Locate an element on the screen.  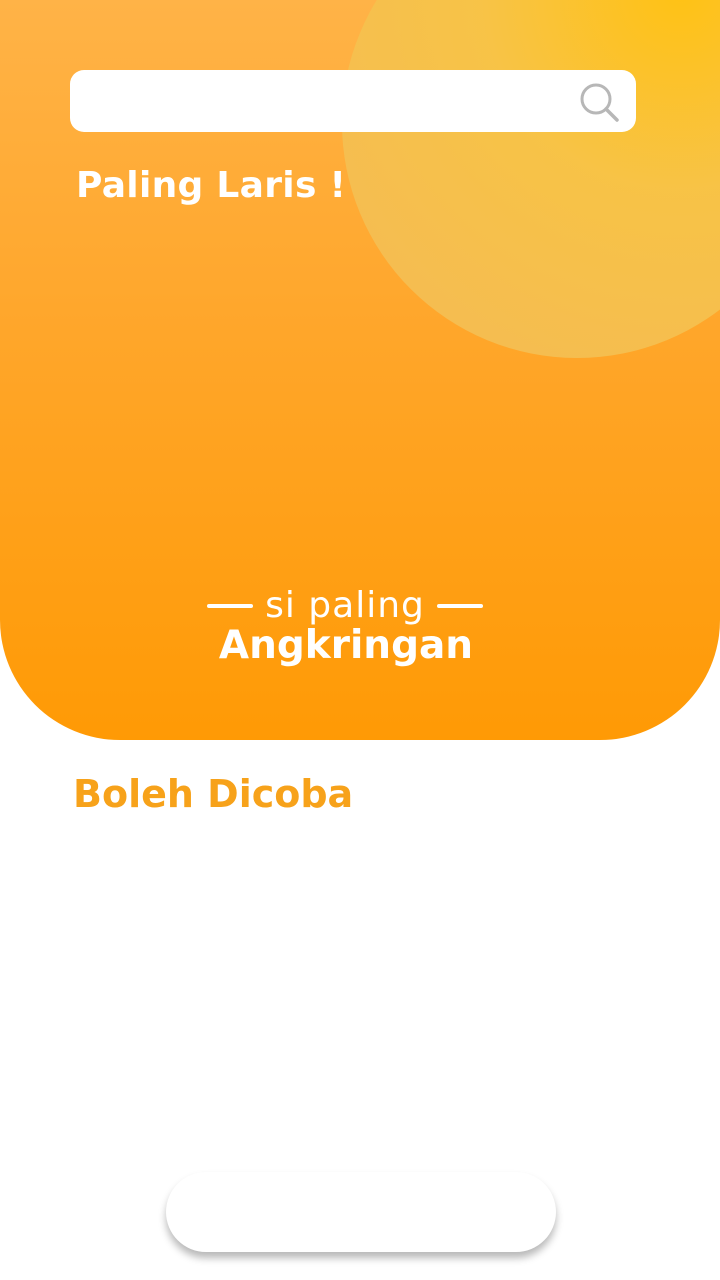
brand-tagline: si paling Angkringan is located at coordinates (345, 626).